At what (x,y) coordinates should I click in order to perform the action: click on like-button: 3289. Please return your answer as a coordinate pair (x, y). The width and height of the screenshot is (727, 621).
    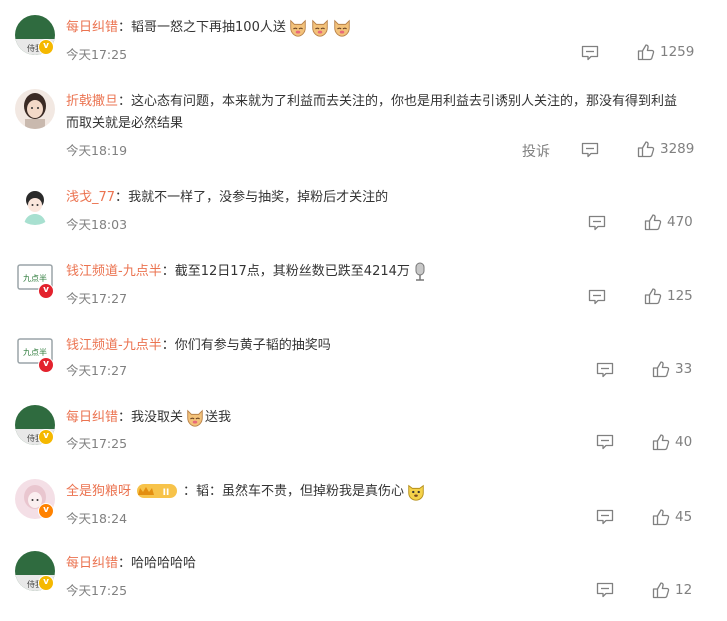
    Looking at the image, I should click on (665, 149).